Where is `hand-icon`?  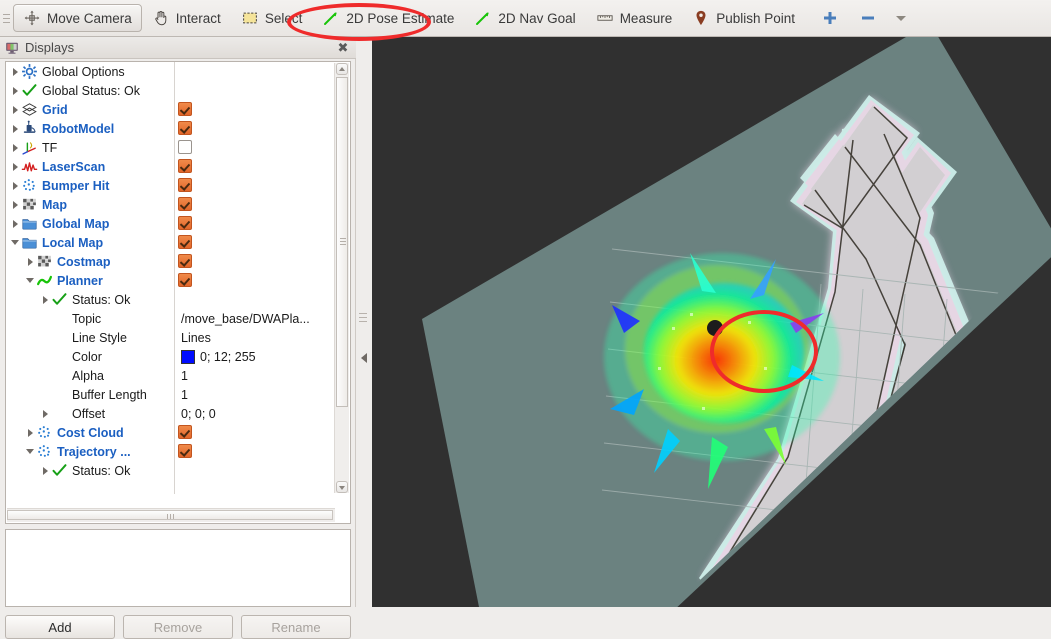 hand-icon is located at coordinates (161, 18).